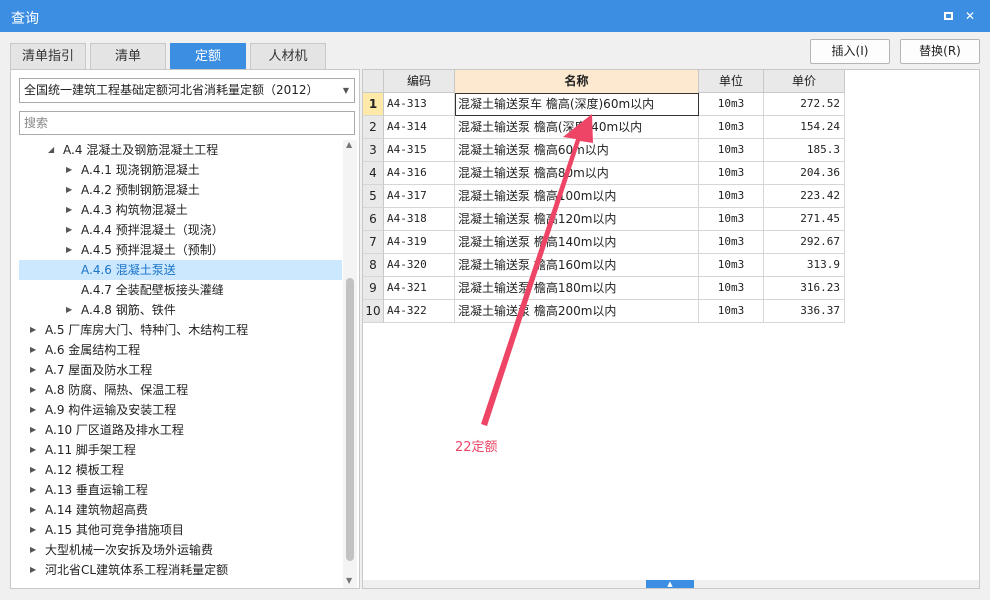  I want to click on cell-code: A4-314, so click(419, 127).